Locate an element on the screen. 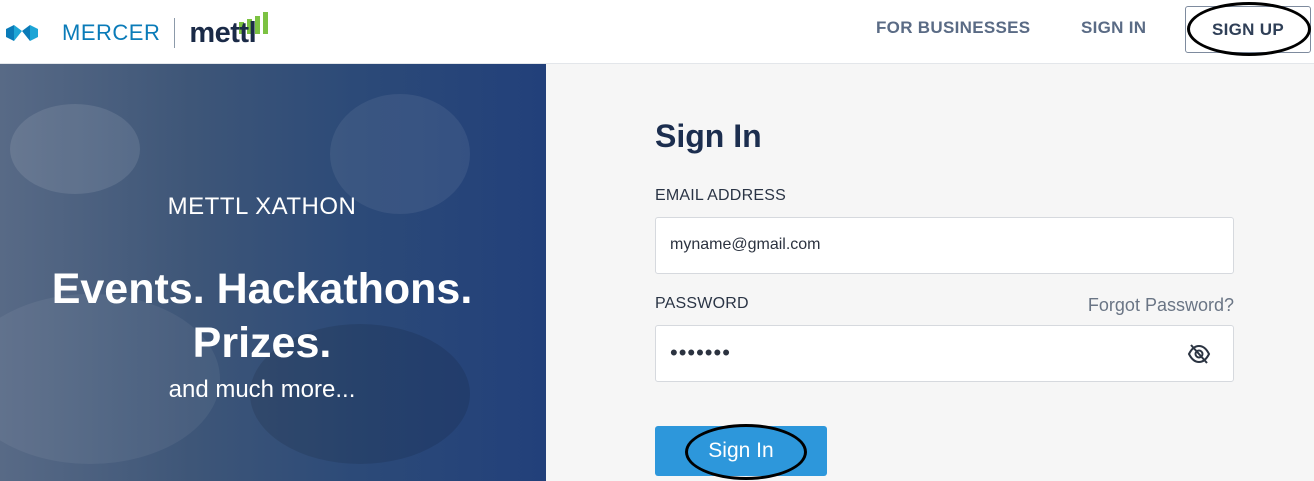 The image size is (1314, 481). password-label: PASSWORD is located at coordinates (702, 303).